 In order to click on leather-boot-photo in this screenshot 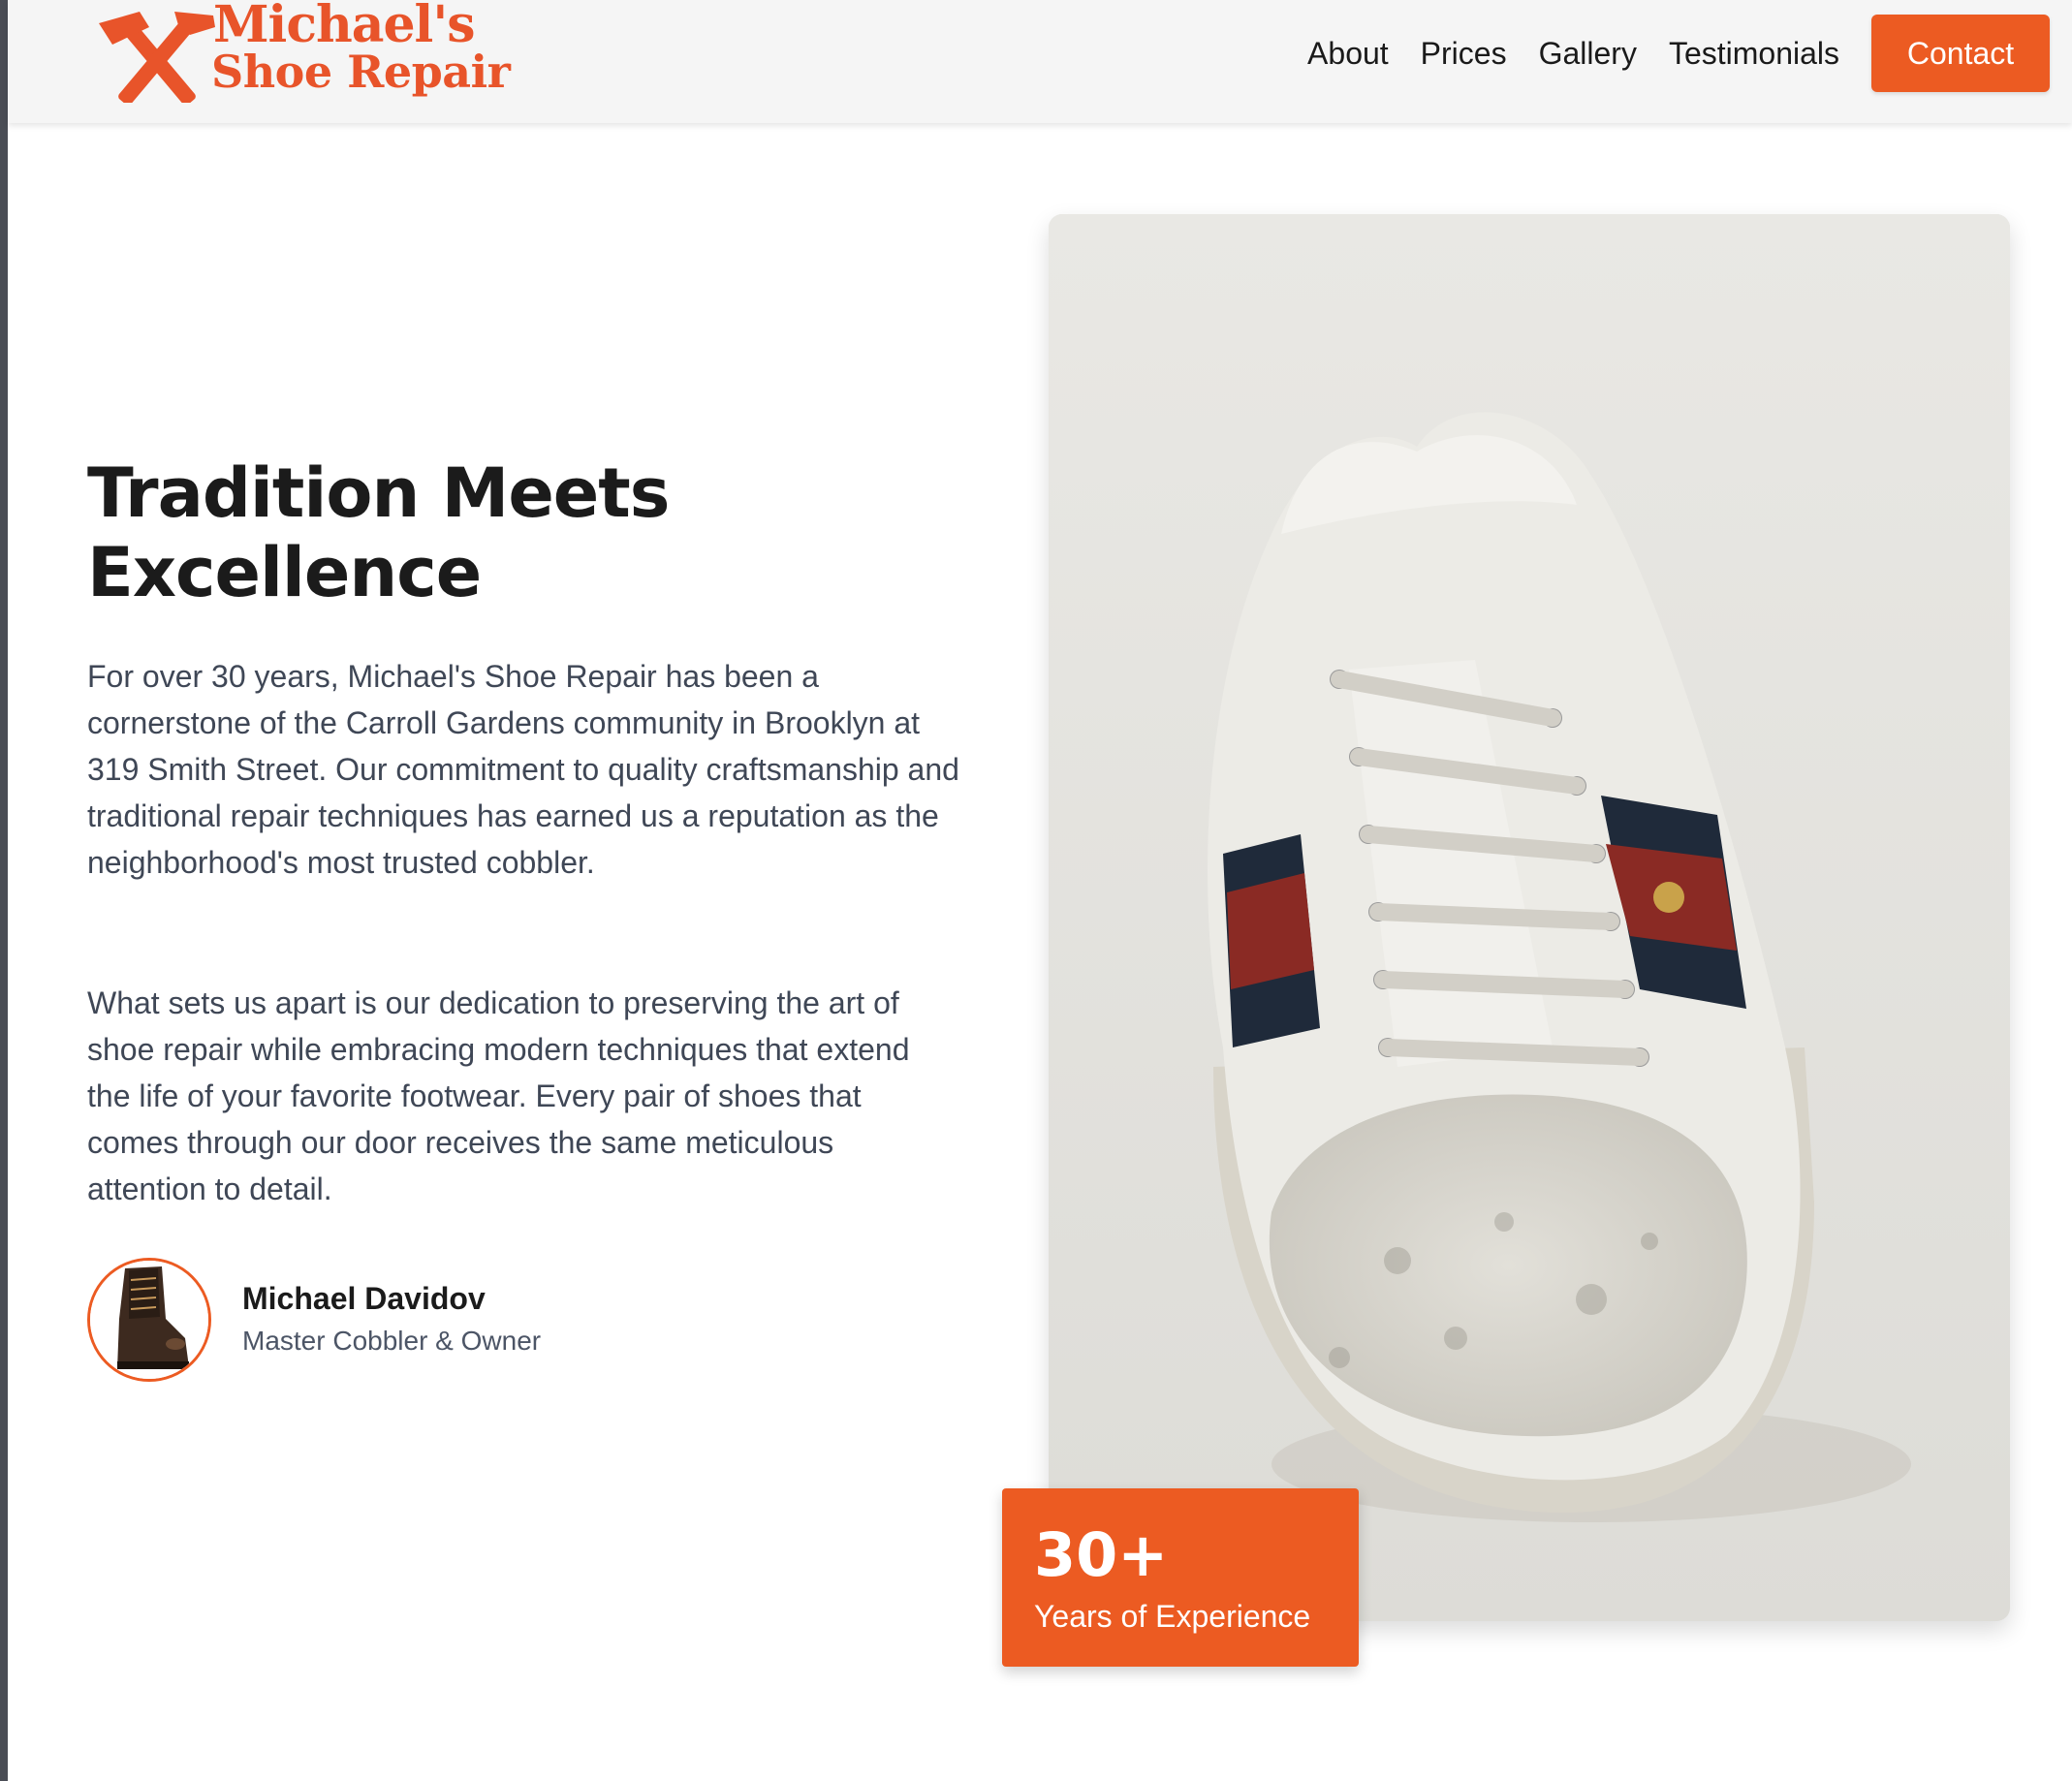, I will do `click(149, 1320)`.